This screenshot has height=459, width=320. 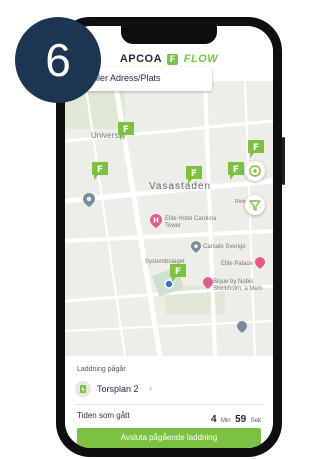 I want to click on elapsed-time-value: 4 Min 59 Sek, so click(x=236, y=418).